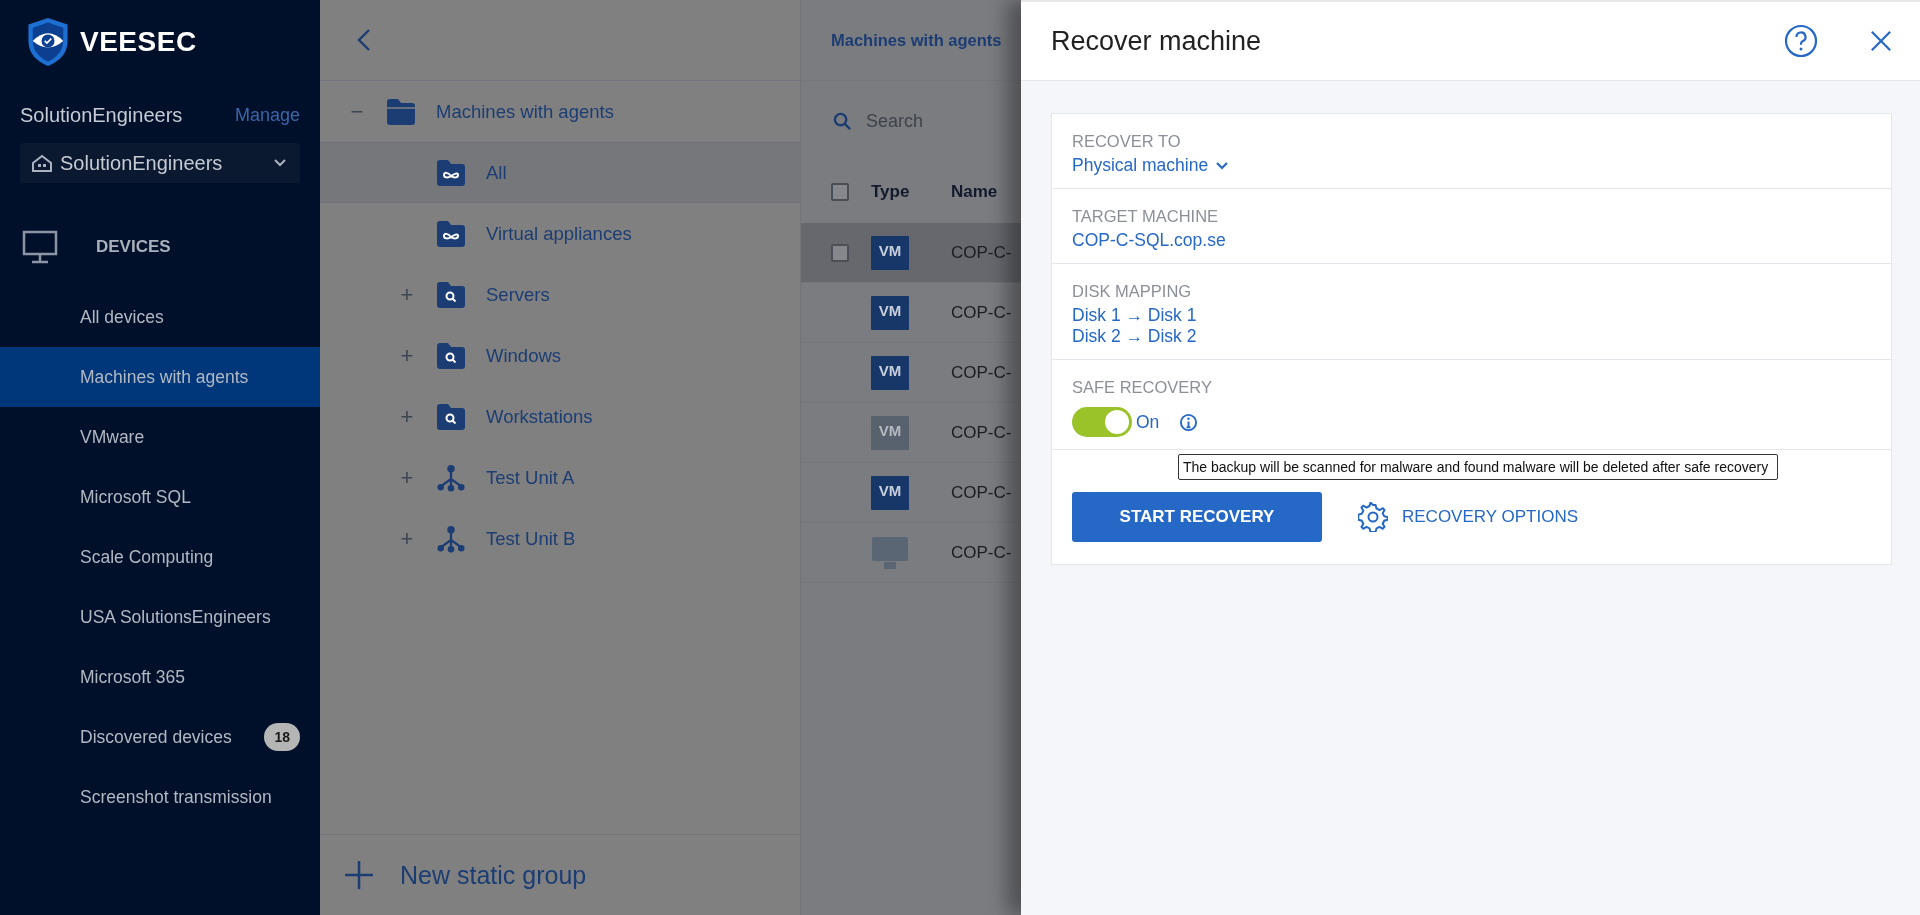 Image resolution: width=1920 pixels, height=915 pixels. I want to click on info-icon, so click(1189, 422).